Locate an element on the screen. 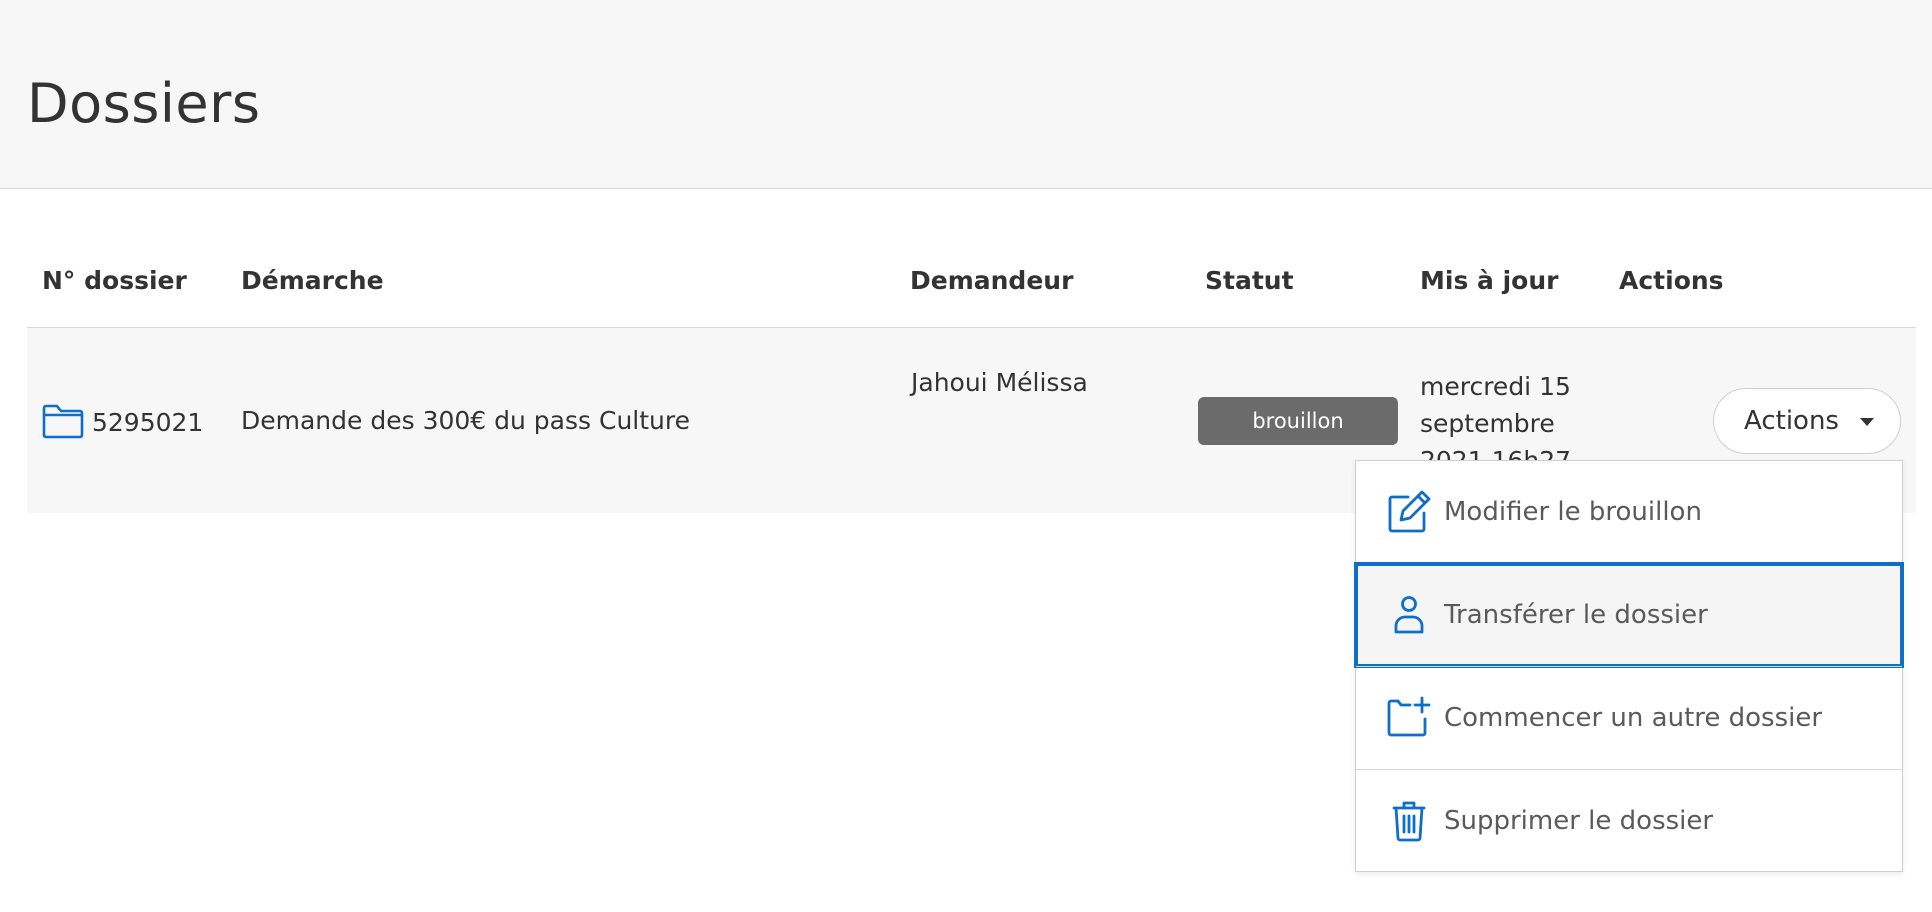 The width and height of the screenshot is (1932, 912). menu-item-edit-draft: Modifier le brouillon is located at coordinates (1629, 512).